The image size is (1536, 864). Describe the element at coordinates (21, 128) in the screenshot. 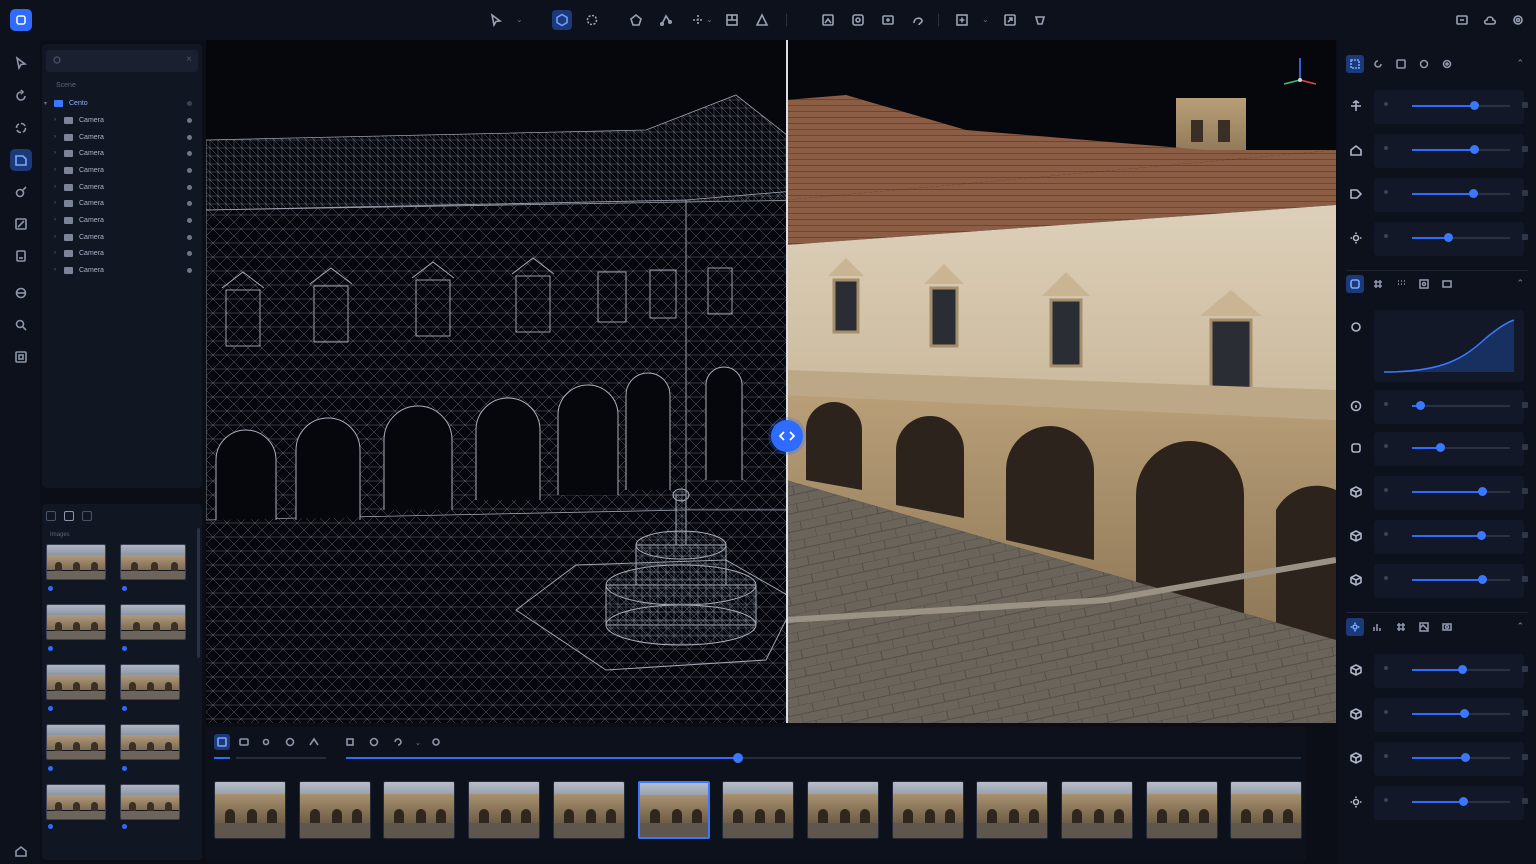

I see `rail-refresh-icon` at that location.